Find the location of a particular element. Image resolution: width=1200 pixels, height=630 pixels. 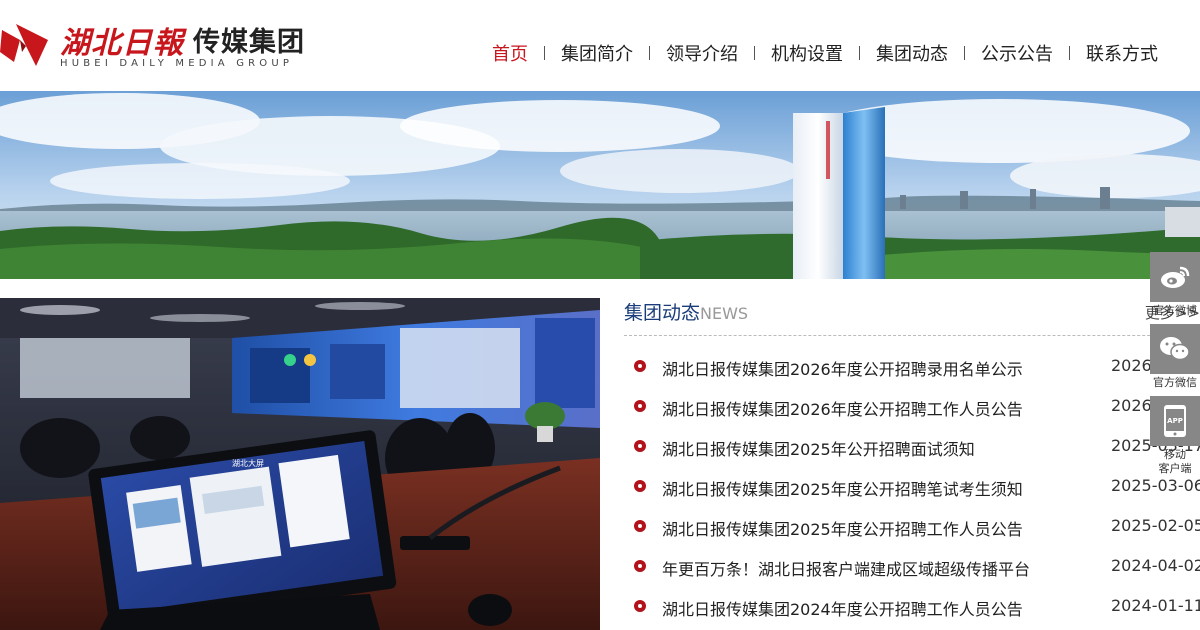

app-label-line1: 移动 is located at coordinates (1175, 454).